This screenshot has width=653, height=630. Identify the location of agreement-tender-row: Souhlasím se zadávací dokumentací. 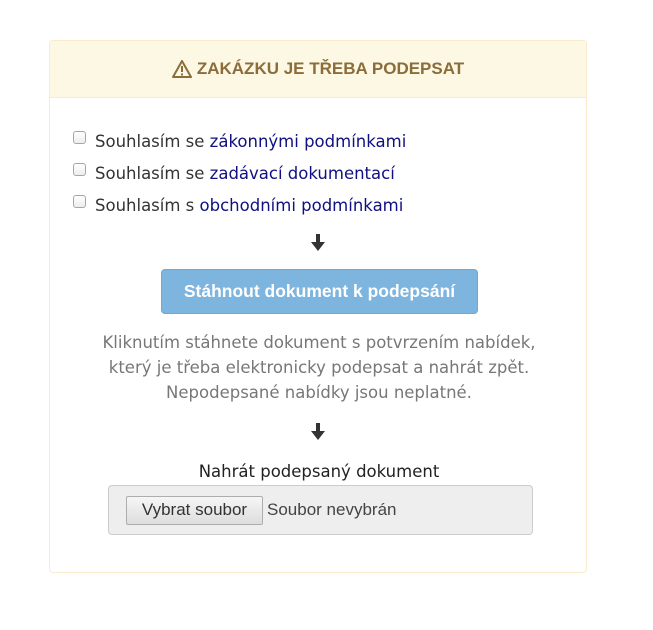
(239, 173).